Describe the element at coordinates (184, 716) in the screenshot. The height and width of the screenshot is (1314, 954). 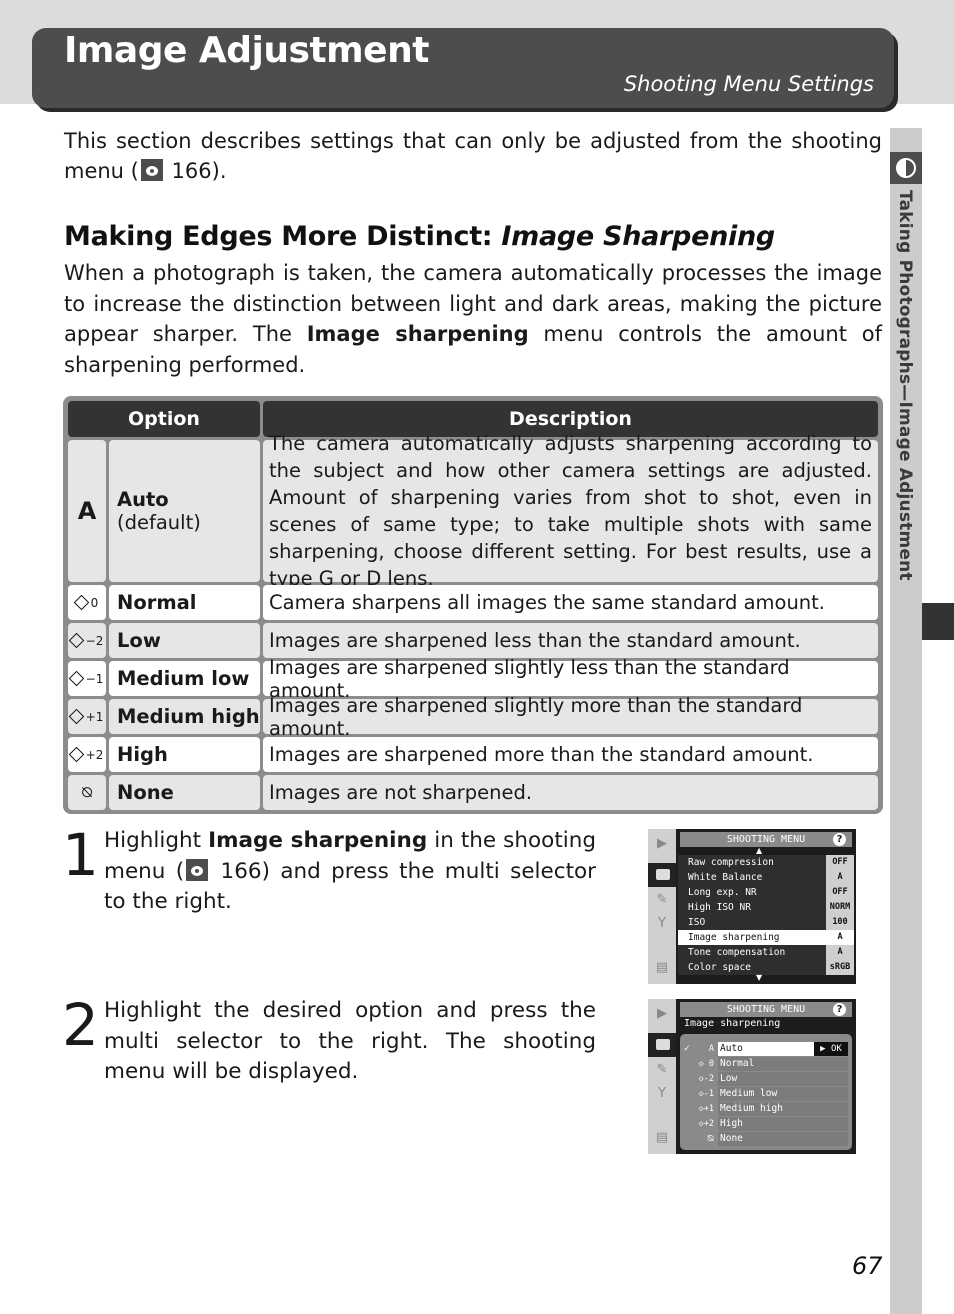
I see `option-name: Medium high` at that location.